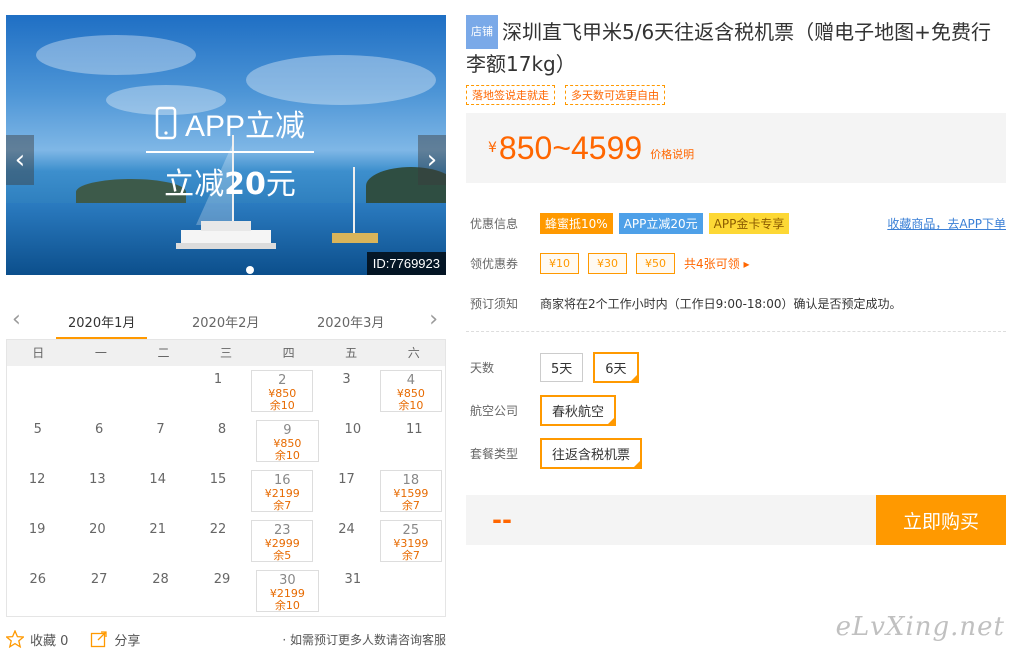  What do you see at coordinates (353, 579) in the screenshot?
I see `day-number: 31` at bounding box center [353, 579].